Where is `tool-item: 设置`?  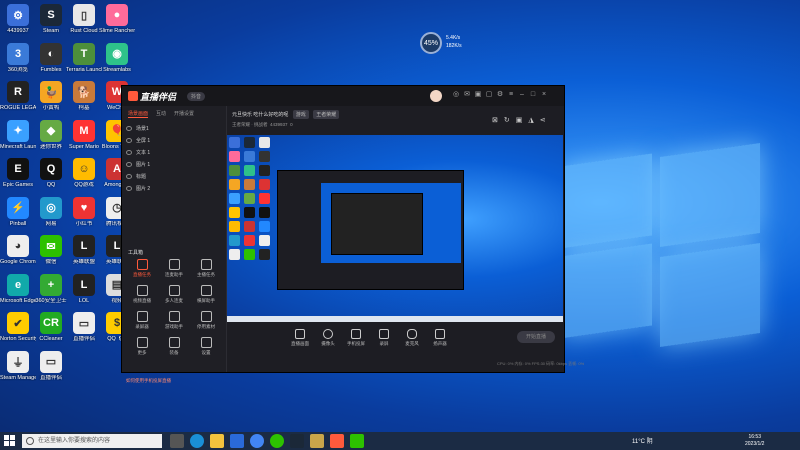
tool-item: 设置 is located at coordinates (206, 348).